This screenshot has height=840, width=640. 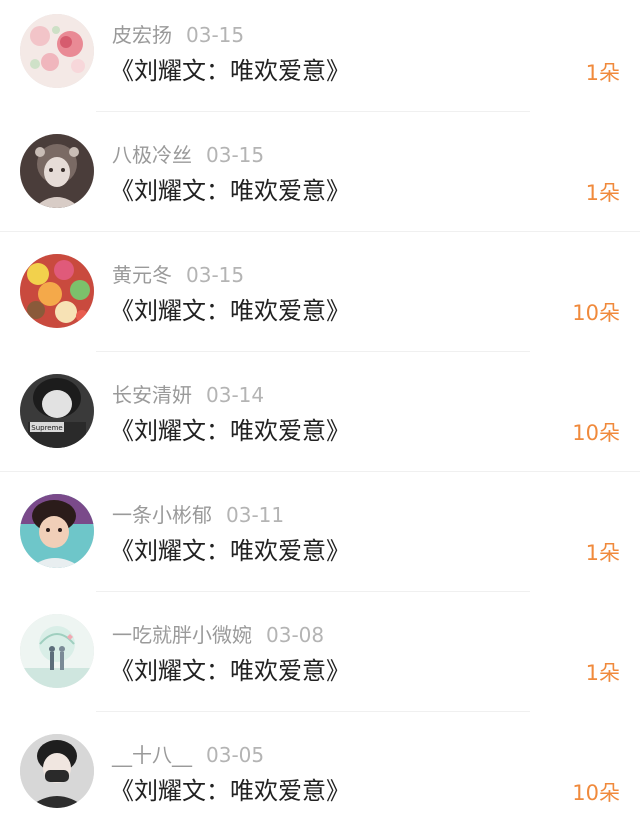 I want to click on list-item: 黄元冬 03-15 《刘耀文：唯欢爱意》 10朵, so click(x=320, y=300).